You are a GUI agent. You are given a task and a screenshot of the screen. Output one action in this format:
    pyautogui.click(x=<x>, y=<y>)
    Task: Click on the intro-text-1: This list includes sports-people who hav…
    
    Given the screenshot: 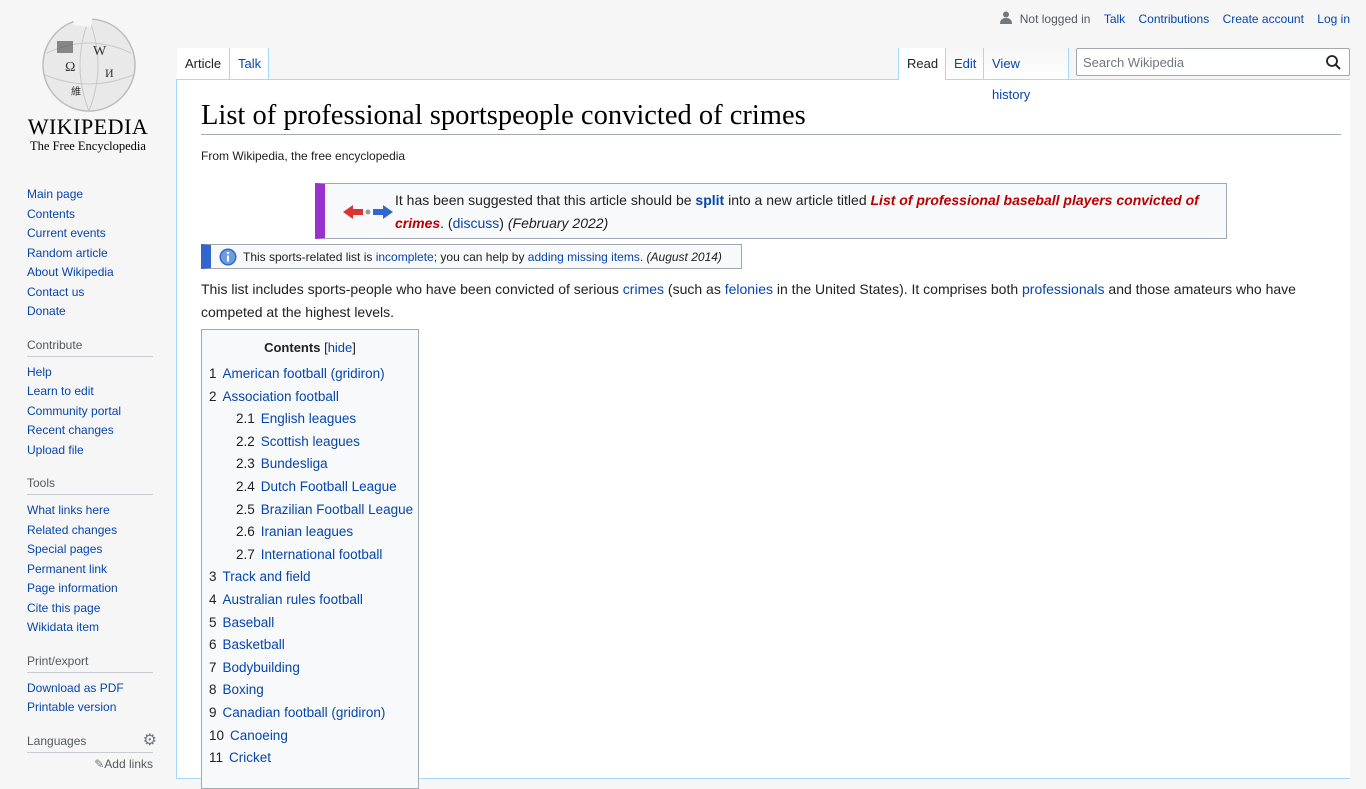 What is the action you would take?
    pyautogui.click(x=412, y=289)
    